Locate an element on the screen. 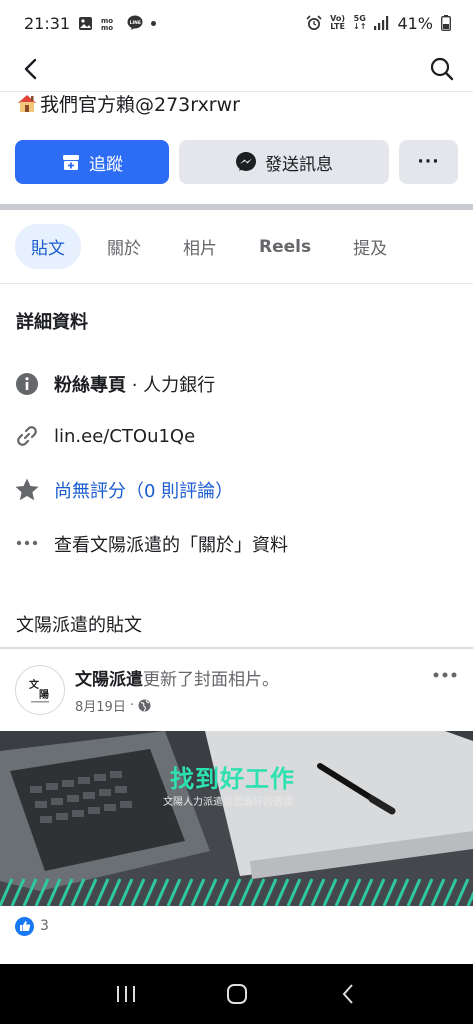  detail-rating: 尚無評分（0 則評論） is located at coordinates (234, 490).